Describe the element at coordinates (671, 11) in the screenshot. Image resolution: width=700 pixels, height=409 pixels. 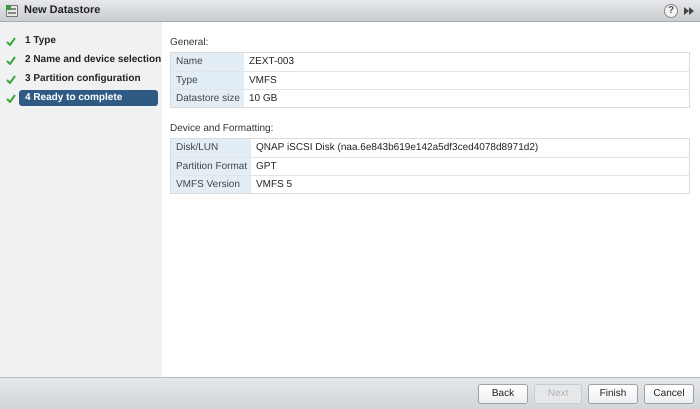
I see `help-button: ?` at that location.